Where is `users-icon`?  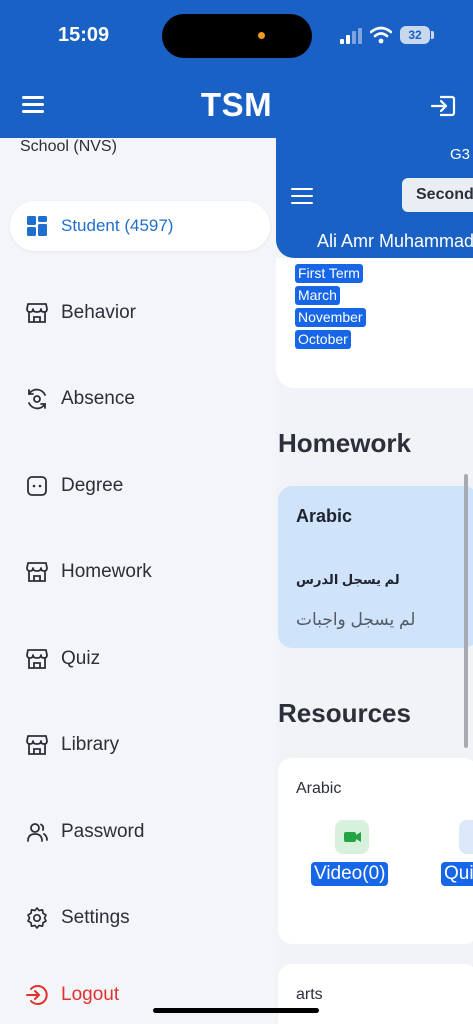
users-icon is located at coordinates (37, 832).